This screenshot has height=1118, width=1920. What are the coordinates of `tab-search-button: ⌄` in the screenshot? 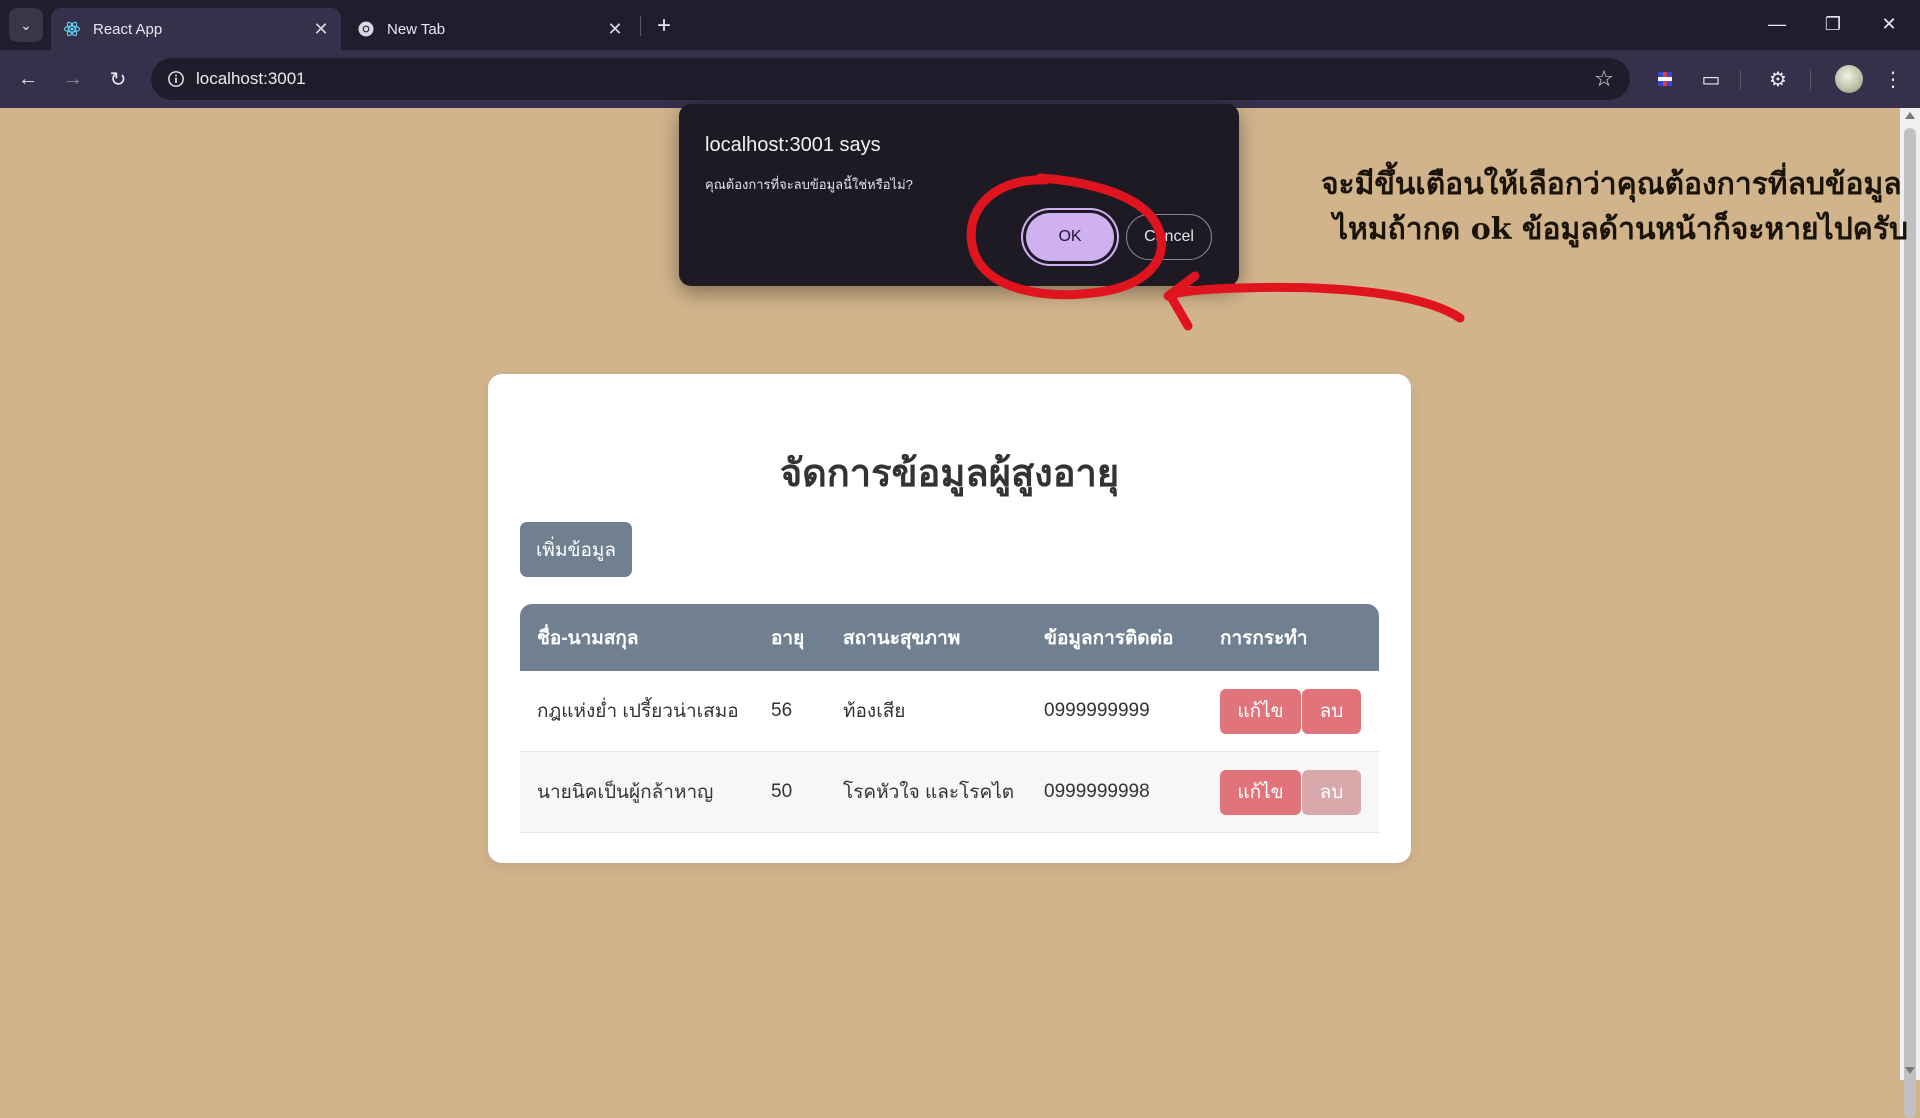 It's located at (26, 25).